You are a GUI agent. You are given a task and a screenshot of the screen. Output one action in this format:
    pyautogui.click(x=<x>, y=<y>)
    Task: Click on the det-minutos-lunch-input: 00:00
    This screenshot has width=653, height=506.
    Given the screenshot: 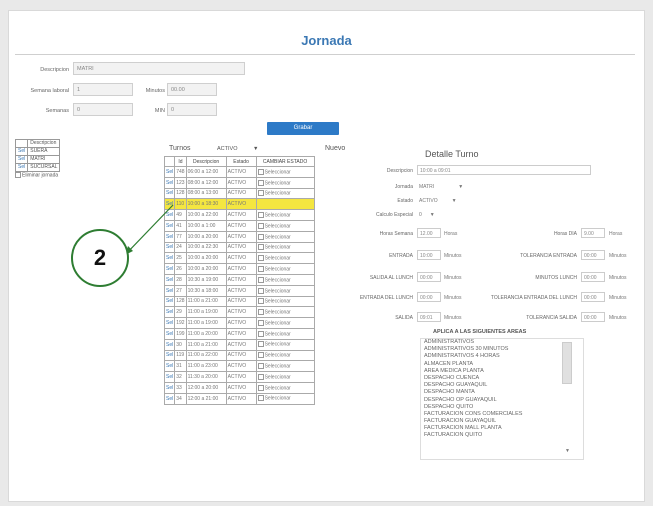 What is the action you would take?
    pyautogui.click(x=593, y=277)
    